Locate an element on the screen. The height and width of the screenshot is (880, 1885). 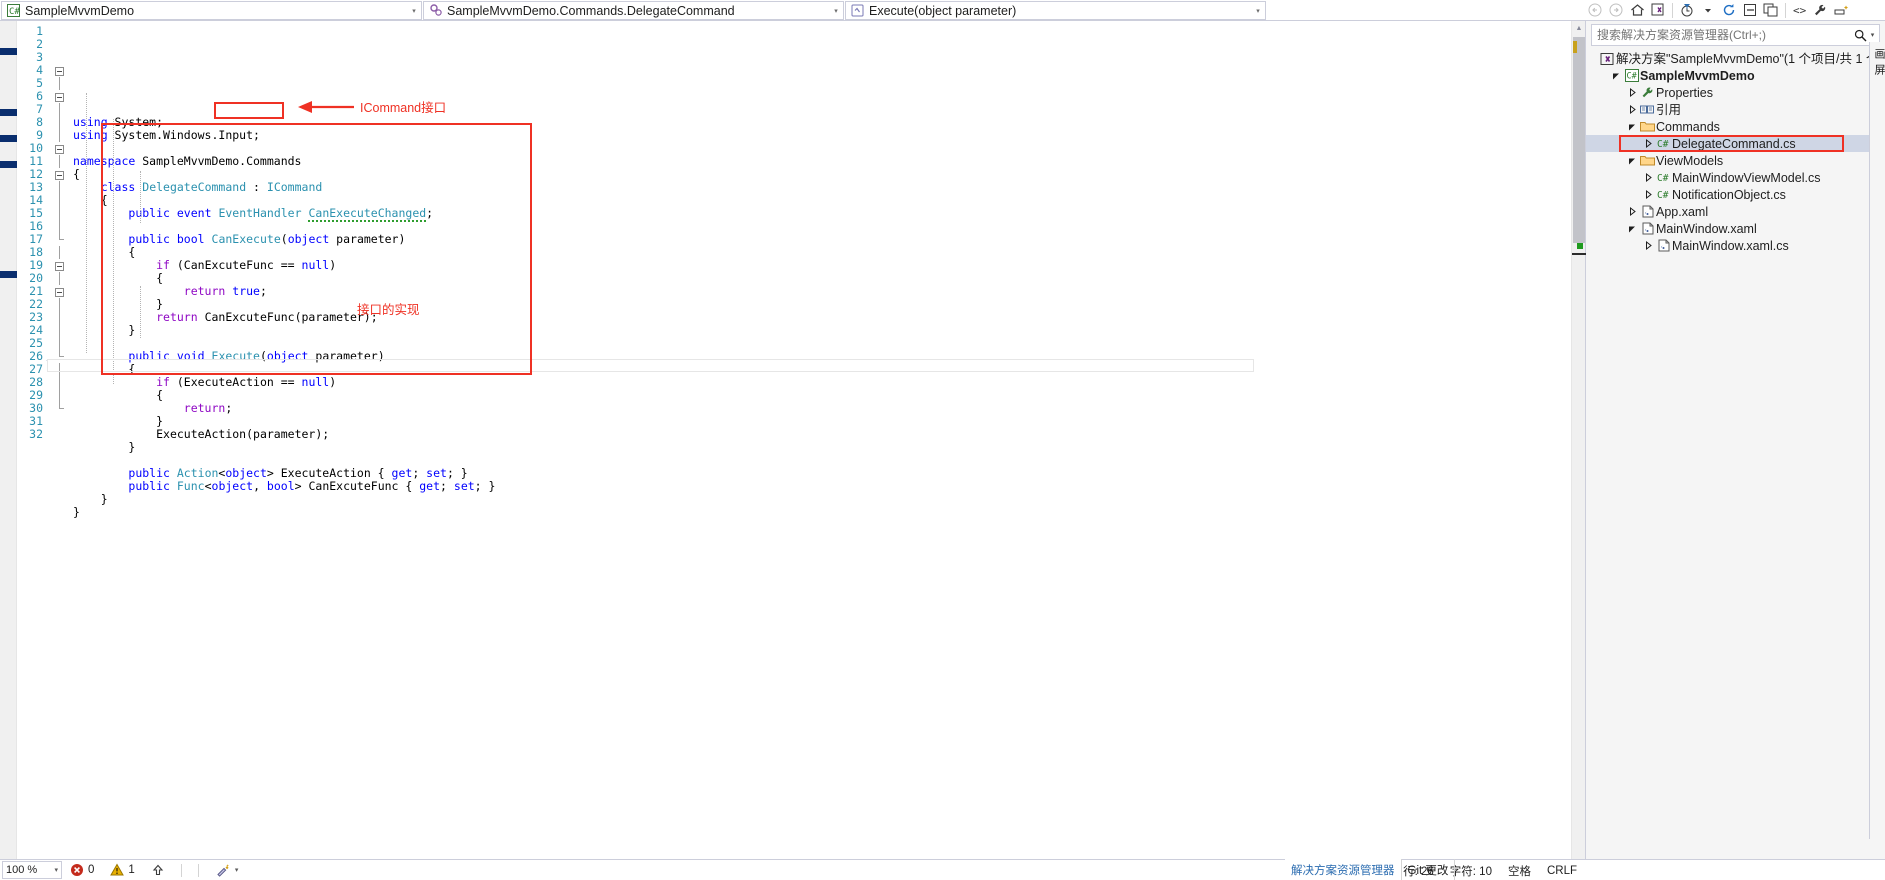
code-folding-margin is located at coordinates (60, 440).